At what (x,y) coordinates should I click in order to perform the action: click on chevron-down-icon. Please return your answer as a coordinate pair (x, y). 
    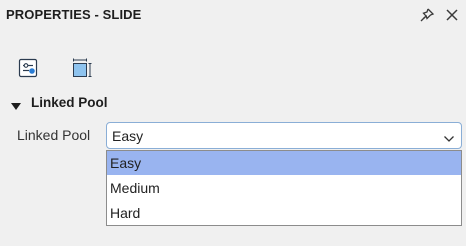
    Looking at the image, I should click on (449, 136).